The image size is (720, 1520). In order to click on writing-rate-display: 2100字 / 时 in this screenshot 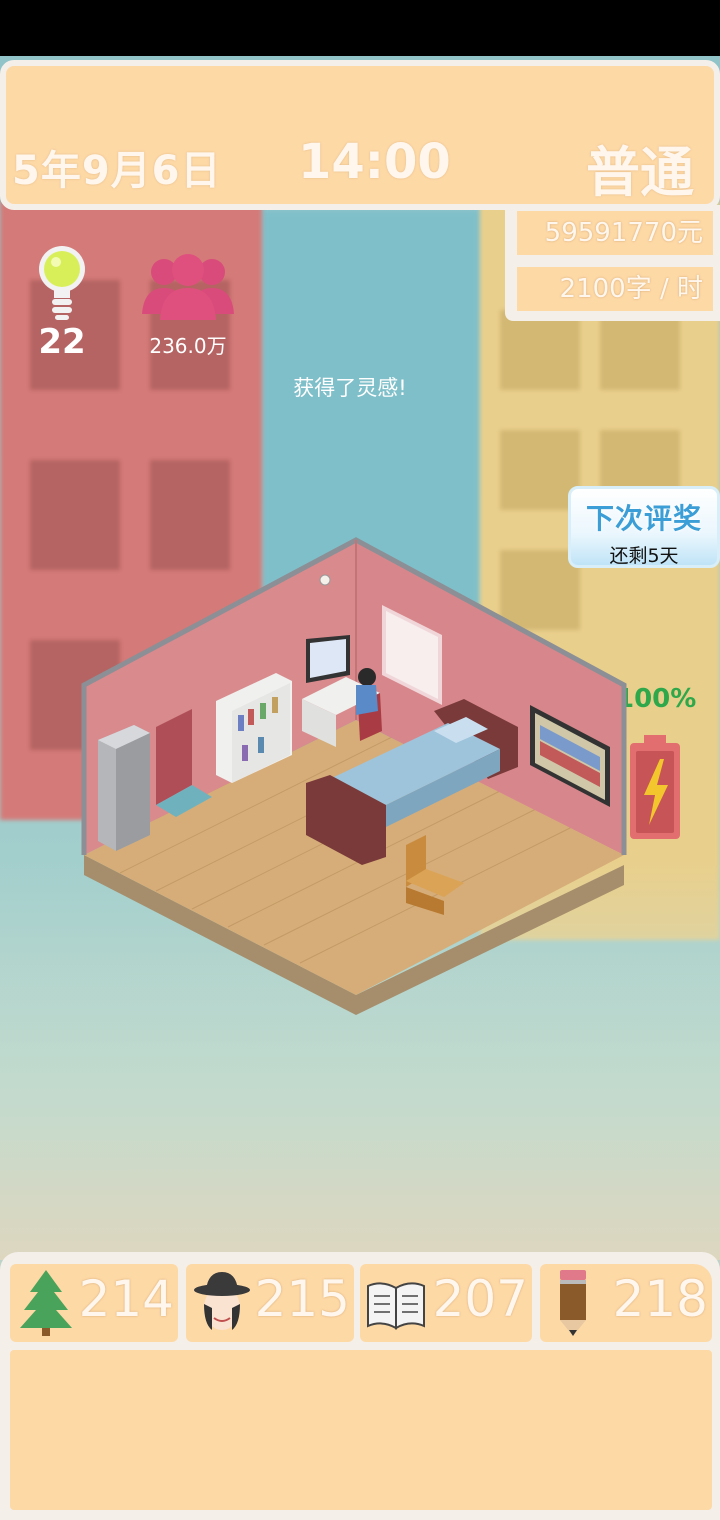, I will do `click(615, 289)`.